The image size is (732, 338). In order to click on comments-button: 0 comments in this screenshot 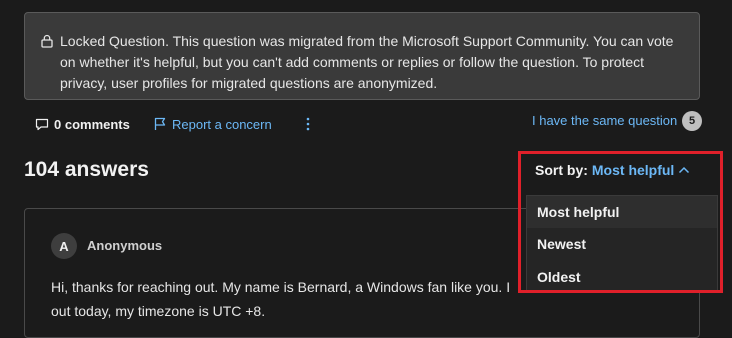, I will do `click(82, 124)`.